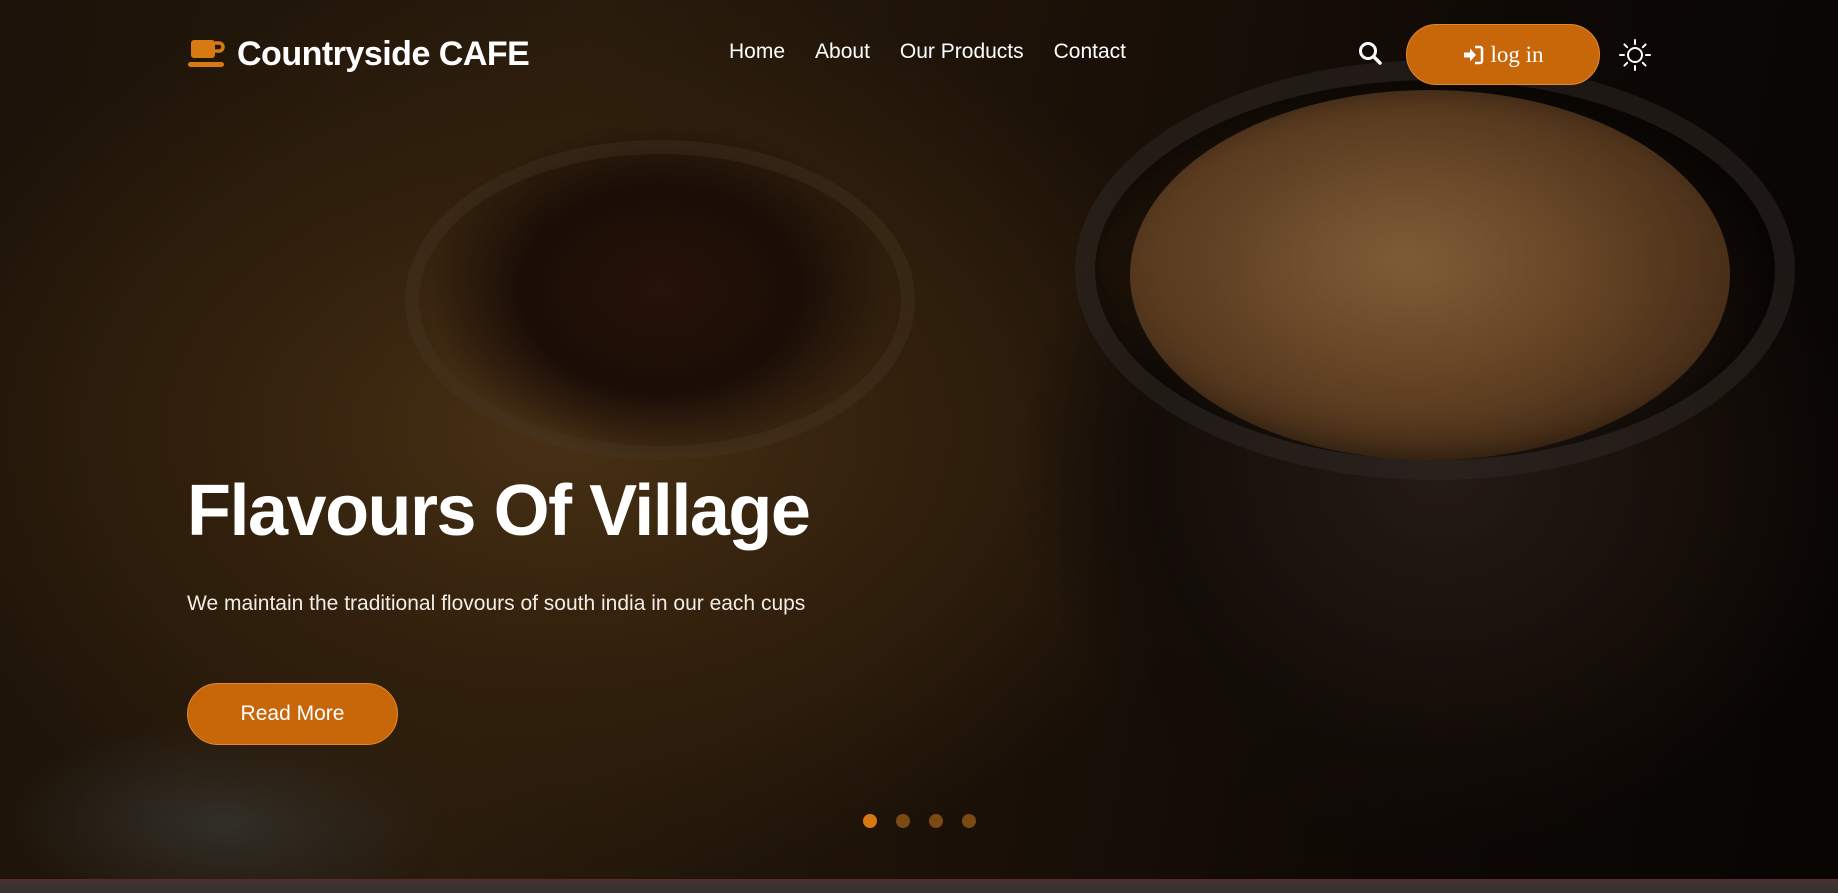  I want to click on nav-home: Home, so click(757, 52).